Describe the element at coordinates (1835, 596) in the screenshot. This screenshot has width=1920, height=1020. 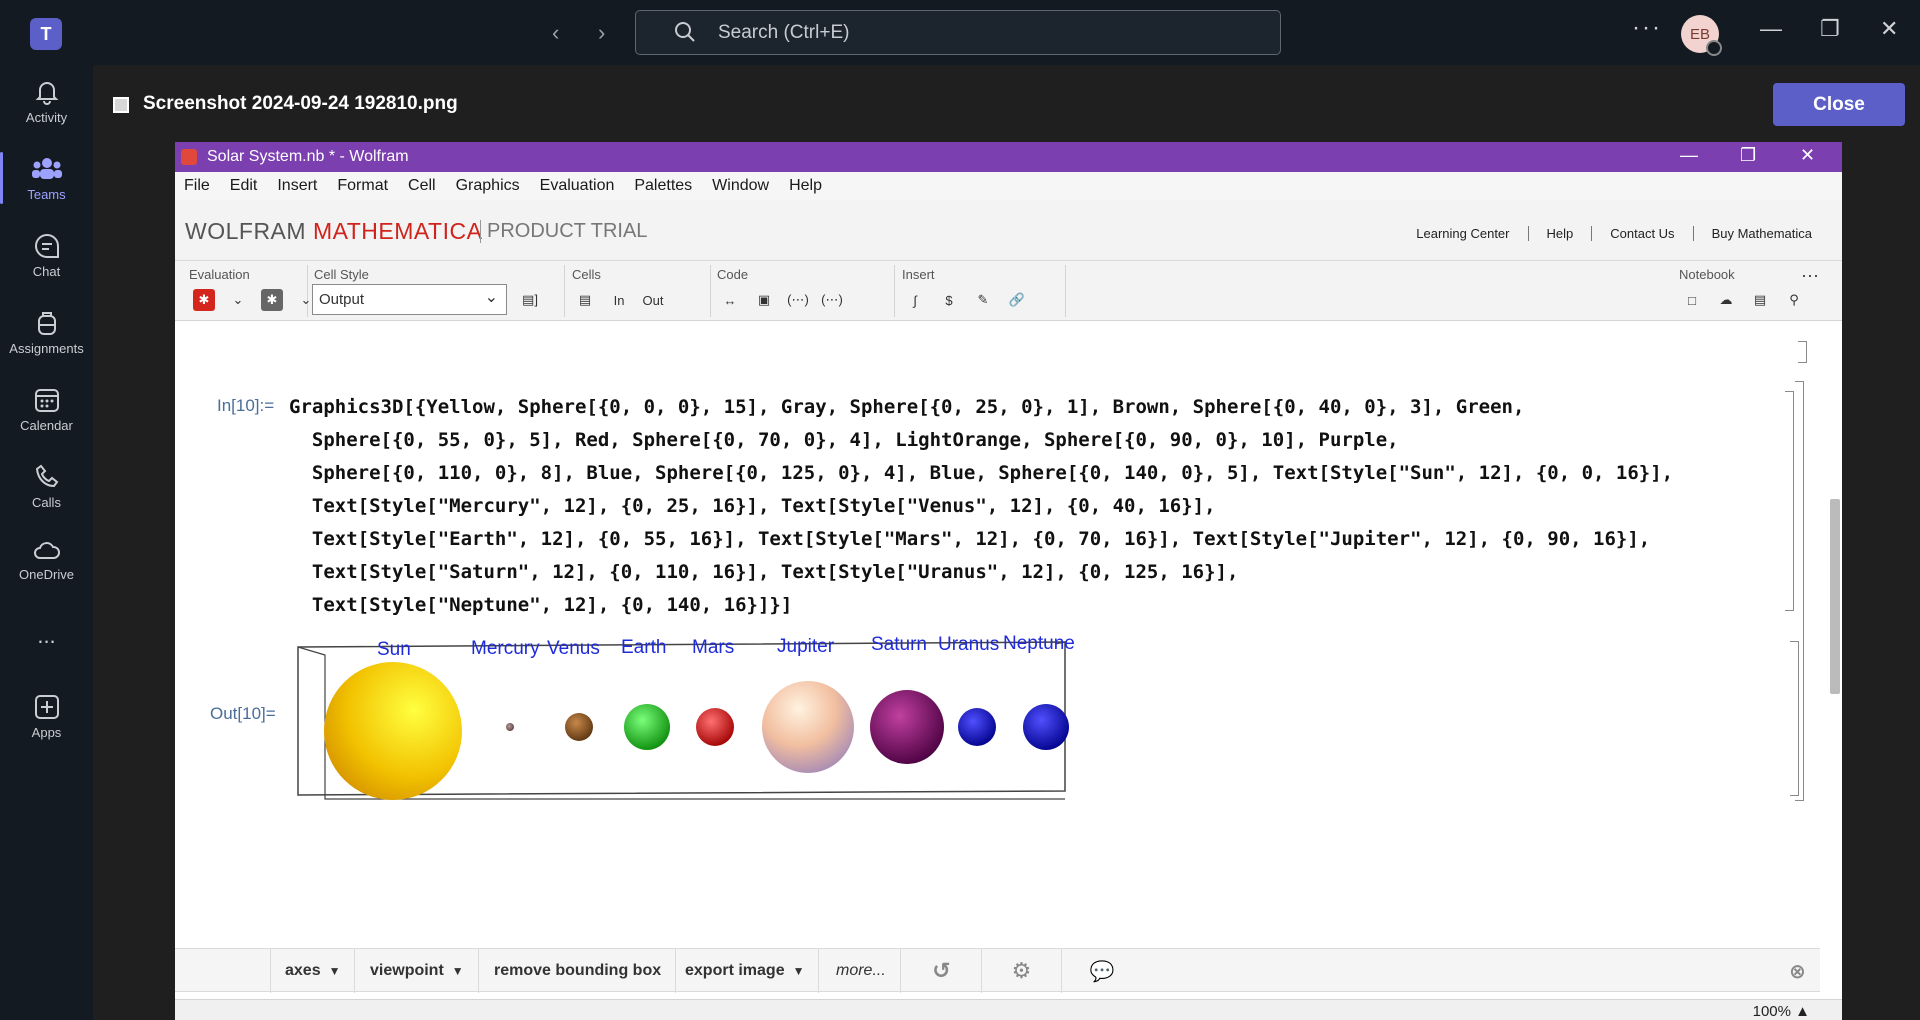
I see `scrollbar-thumb` at that location.